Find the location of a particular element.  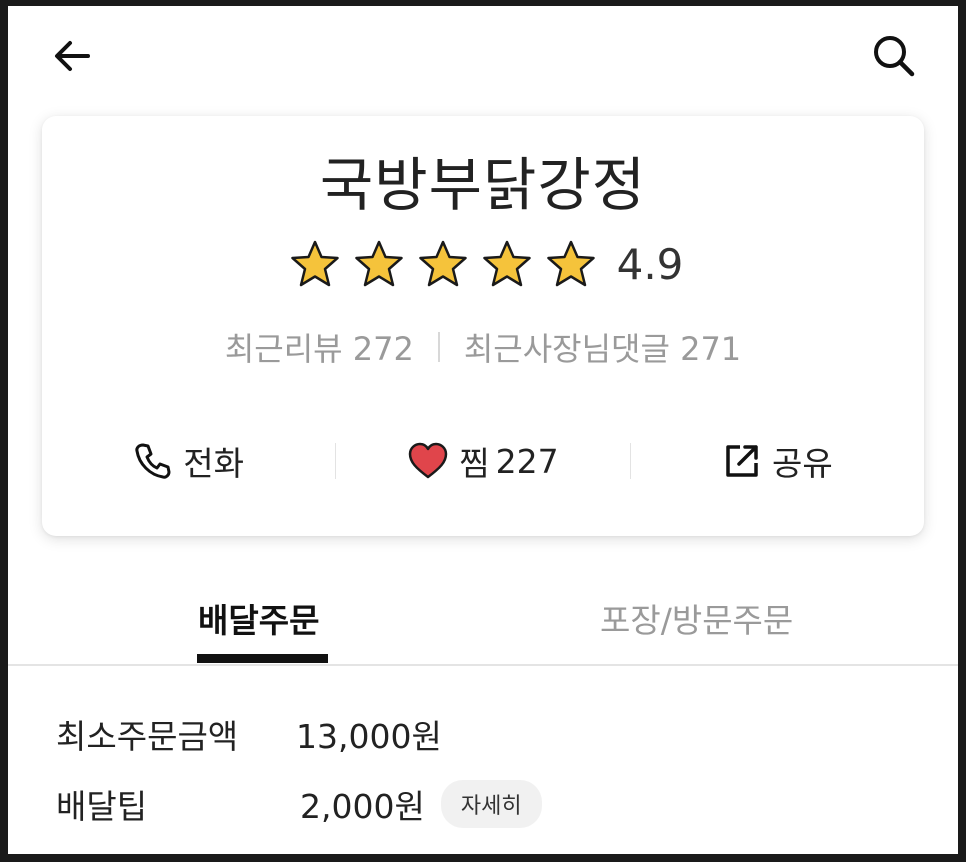

review-summary: 최근리뷰 272 최근사장님댓글 271 is located at coordinates (483, 347).